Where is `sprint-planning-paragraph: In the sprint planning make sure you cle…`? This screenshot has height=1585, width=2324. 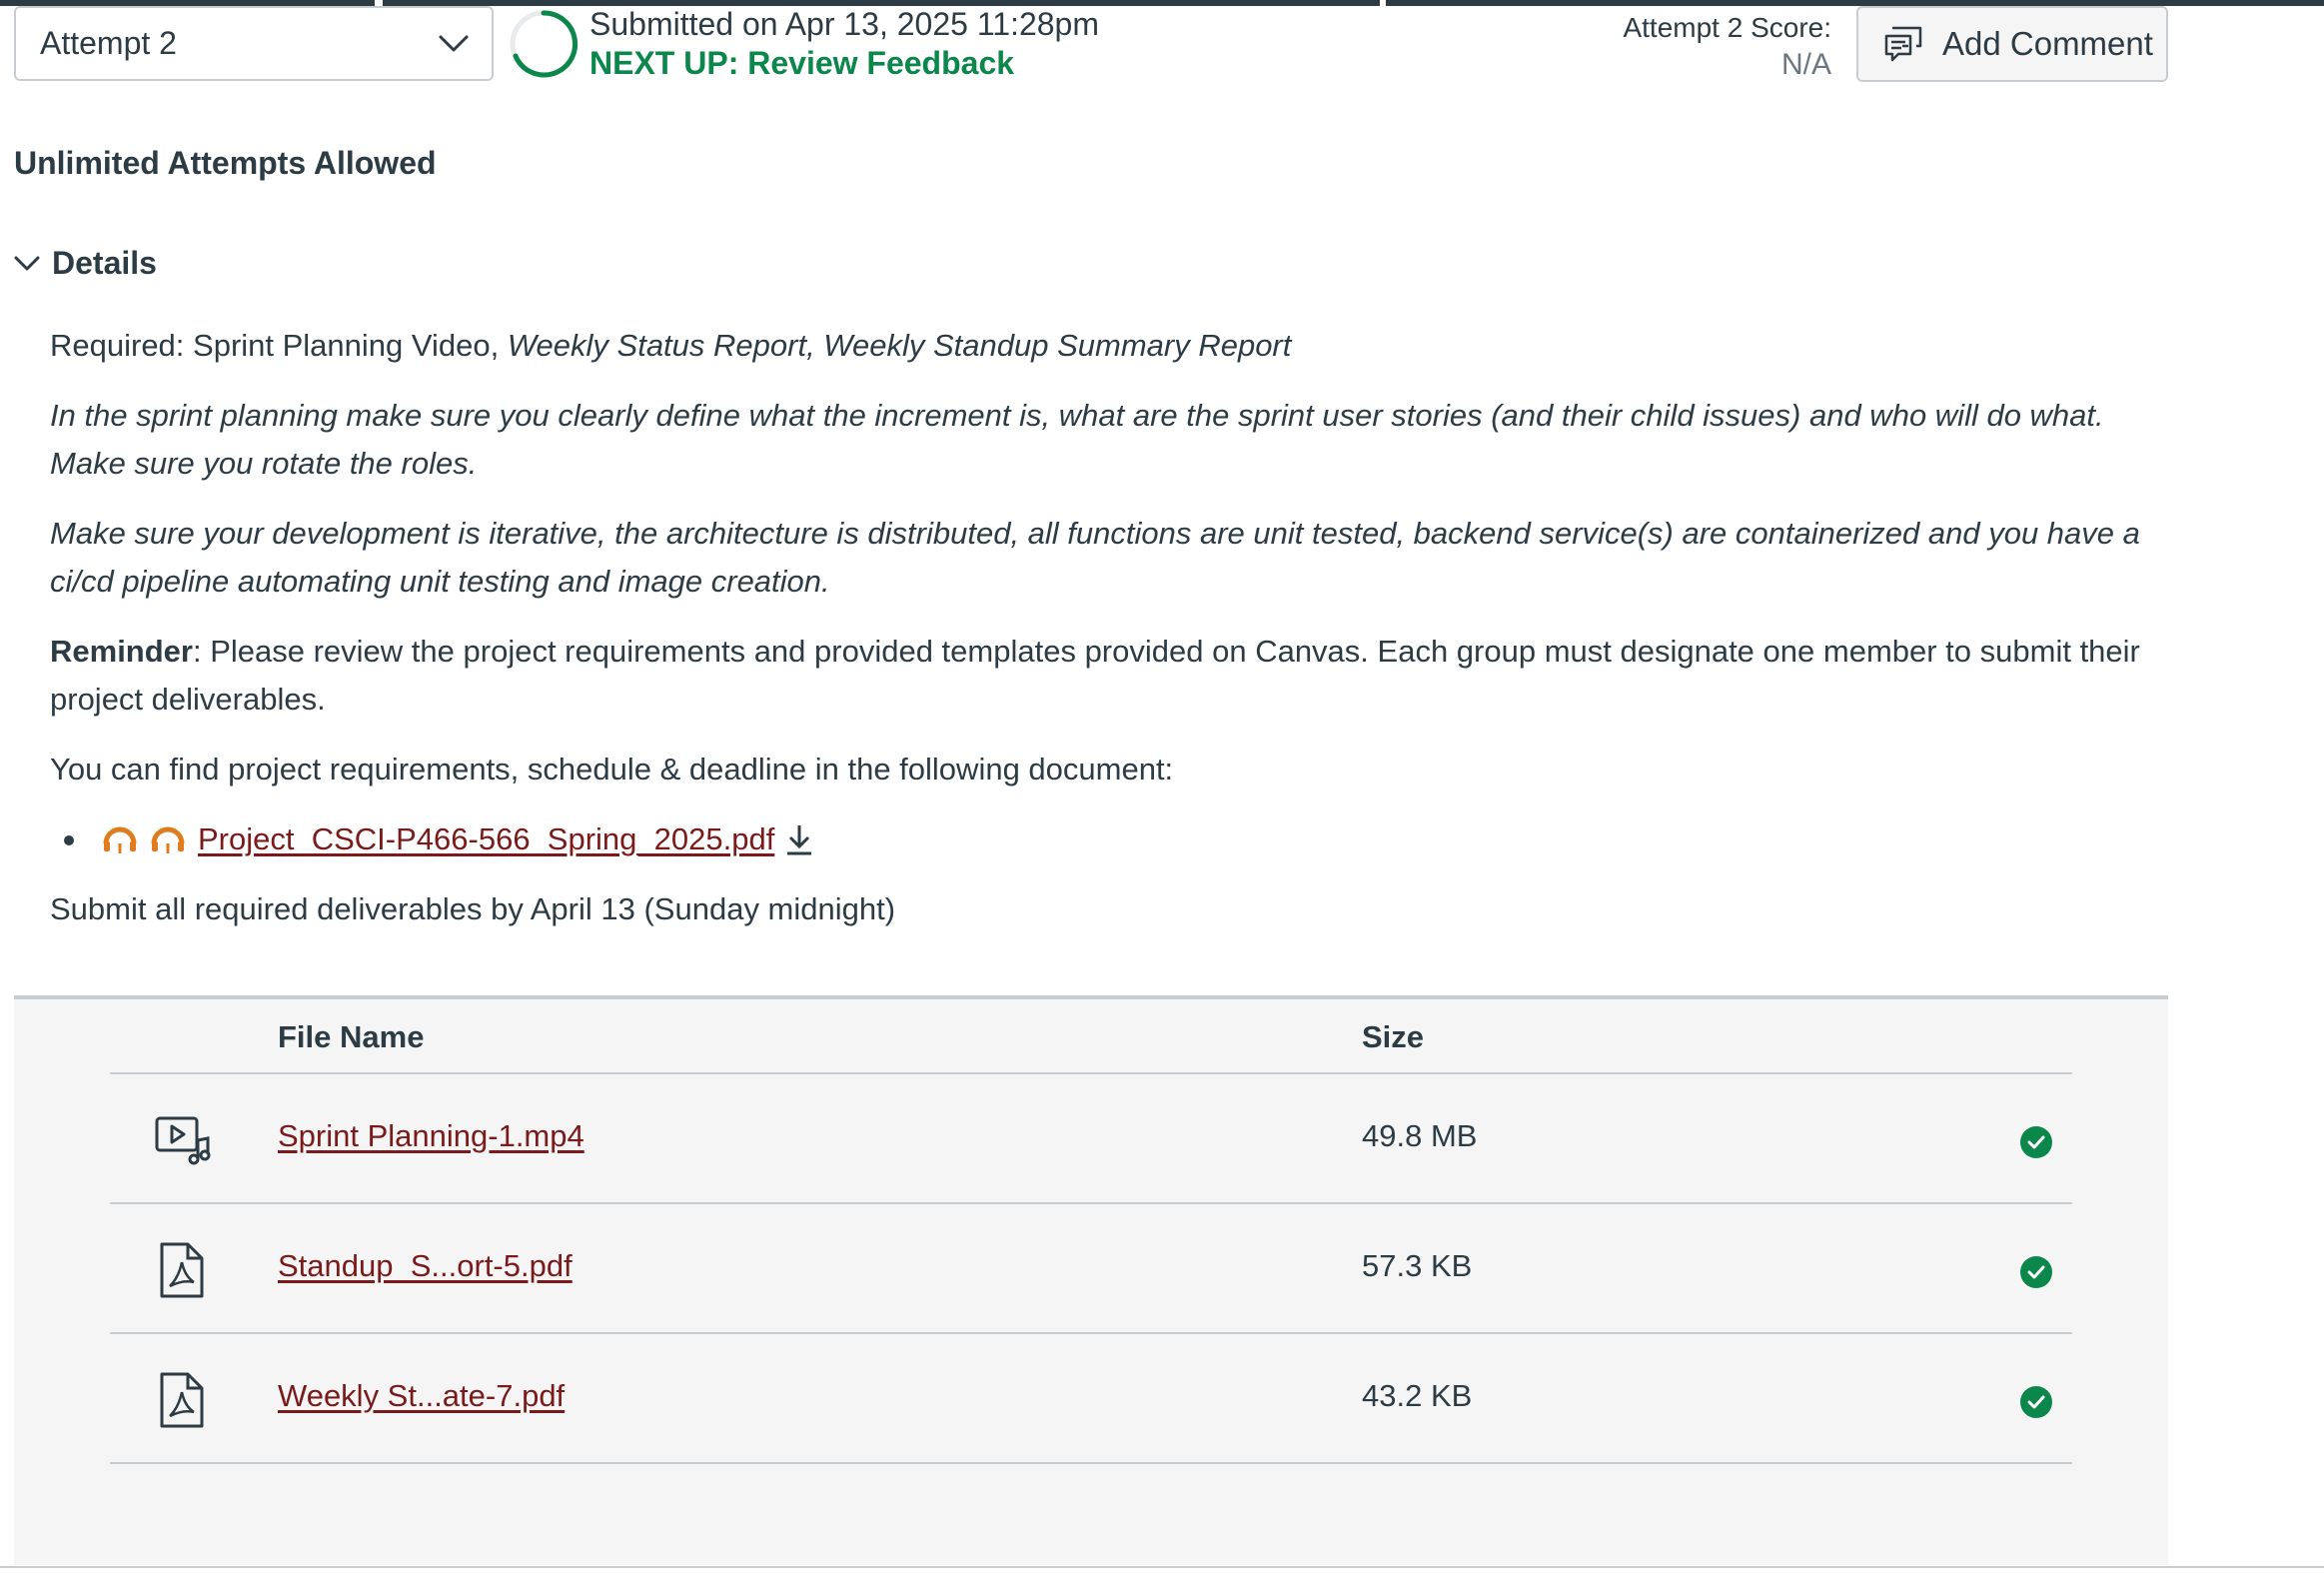
sprint-planning-paragraph: In the sprint planning make sure you cle… is located at coordinates (1114, 440).